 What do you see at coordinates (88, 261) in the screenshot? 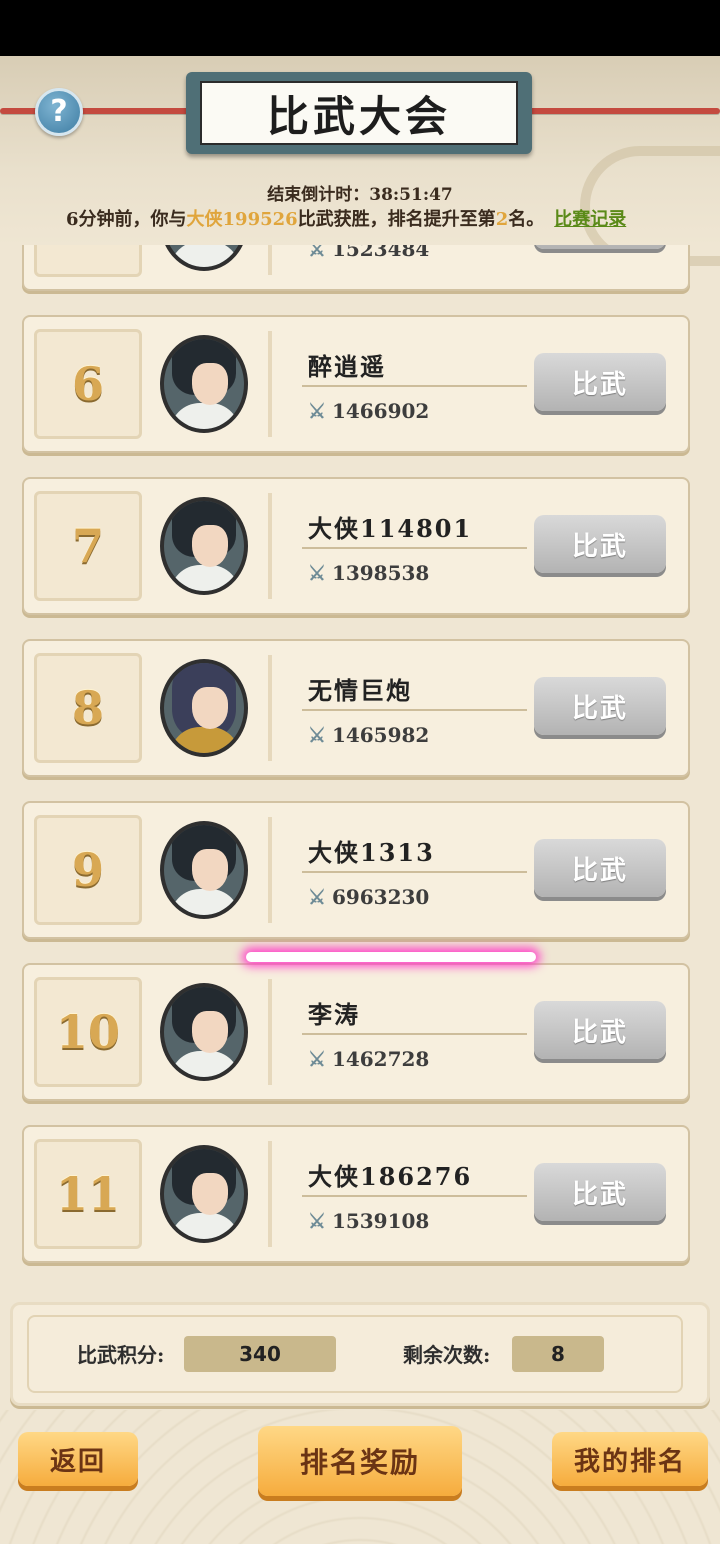
I see `rank-number: 5` at bounding box center [88, 261].